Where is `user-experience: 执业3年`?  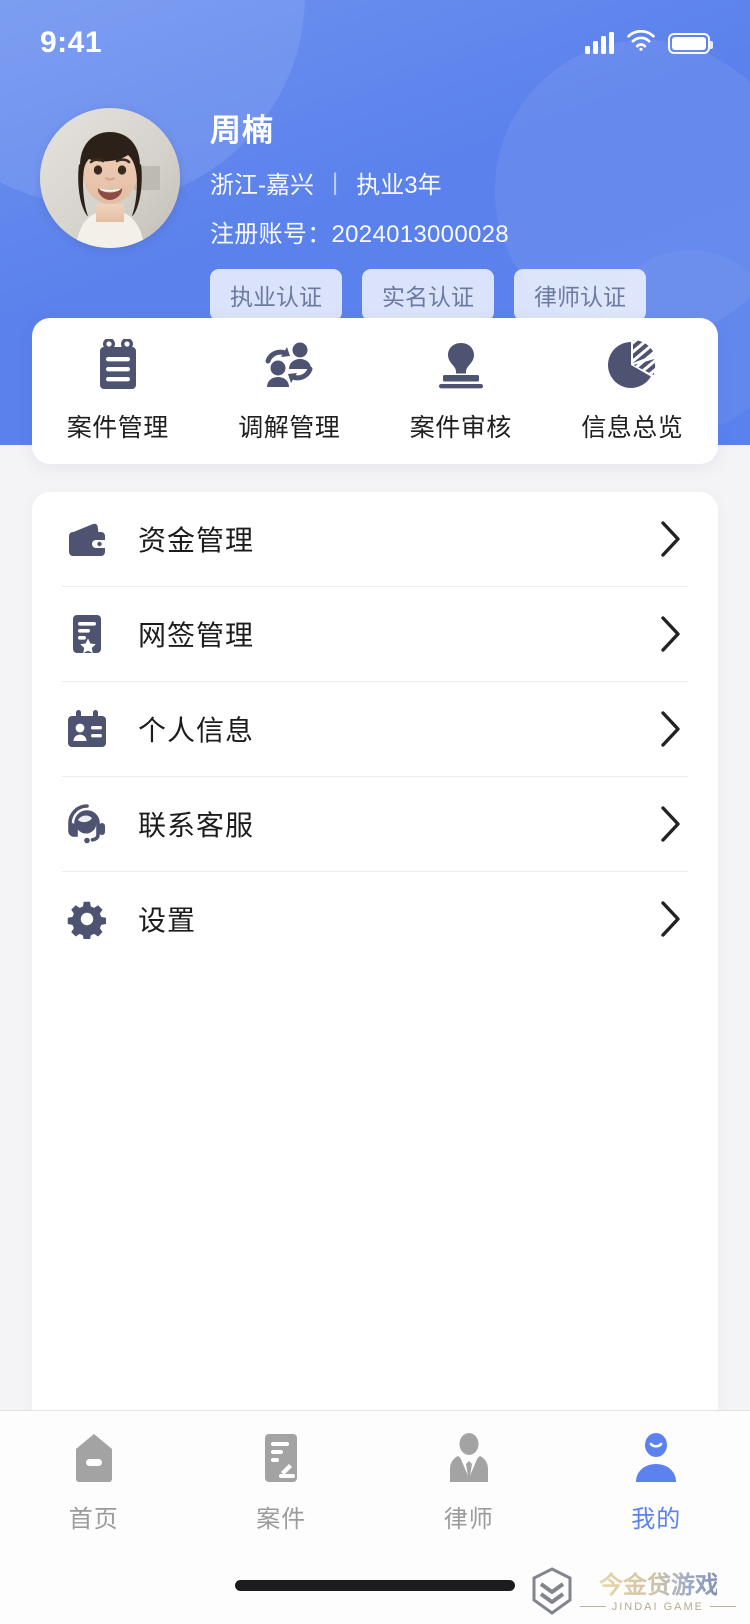 user-experience: 执业3年 is located at coordinates (399, 186).